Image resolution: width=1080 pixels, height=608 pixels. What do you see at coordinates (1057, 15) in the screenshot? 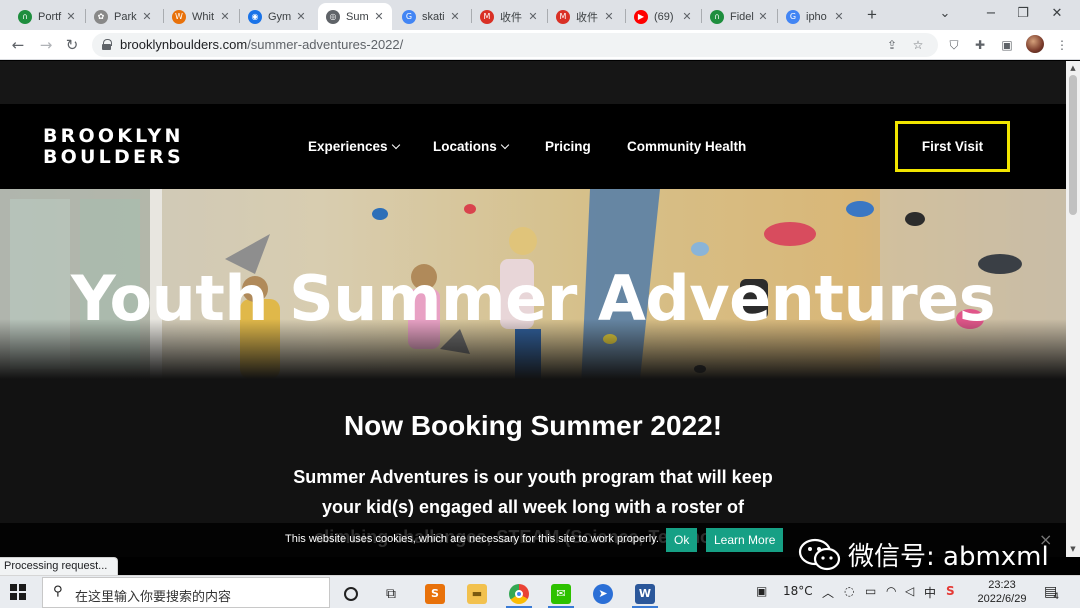
I see `close-window-button: ✕` at bounding box center [1057, 15].